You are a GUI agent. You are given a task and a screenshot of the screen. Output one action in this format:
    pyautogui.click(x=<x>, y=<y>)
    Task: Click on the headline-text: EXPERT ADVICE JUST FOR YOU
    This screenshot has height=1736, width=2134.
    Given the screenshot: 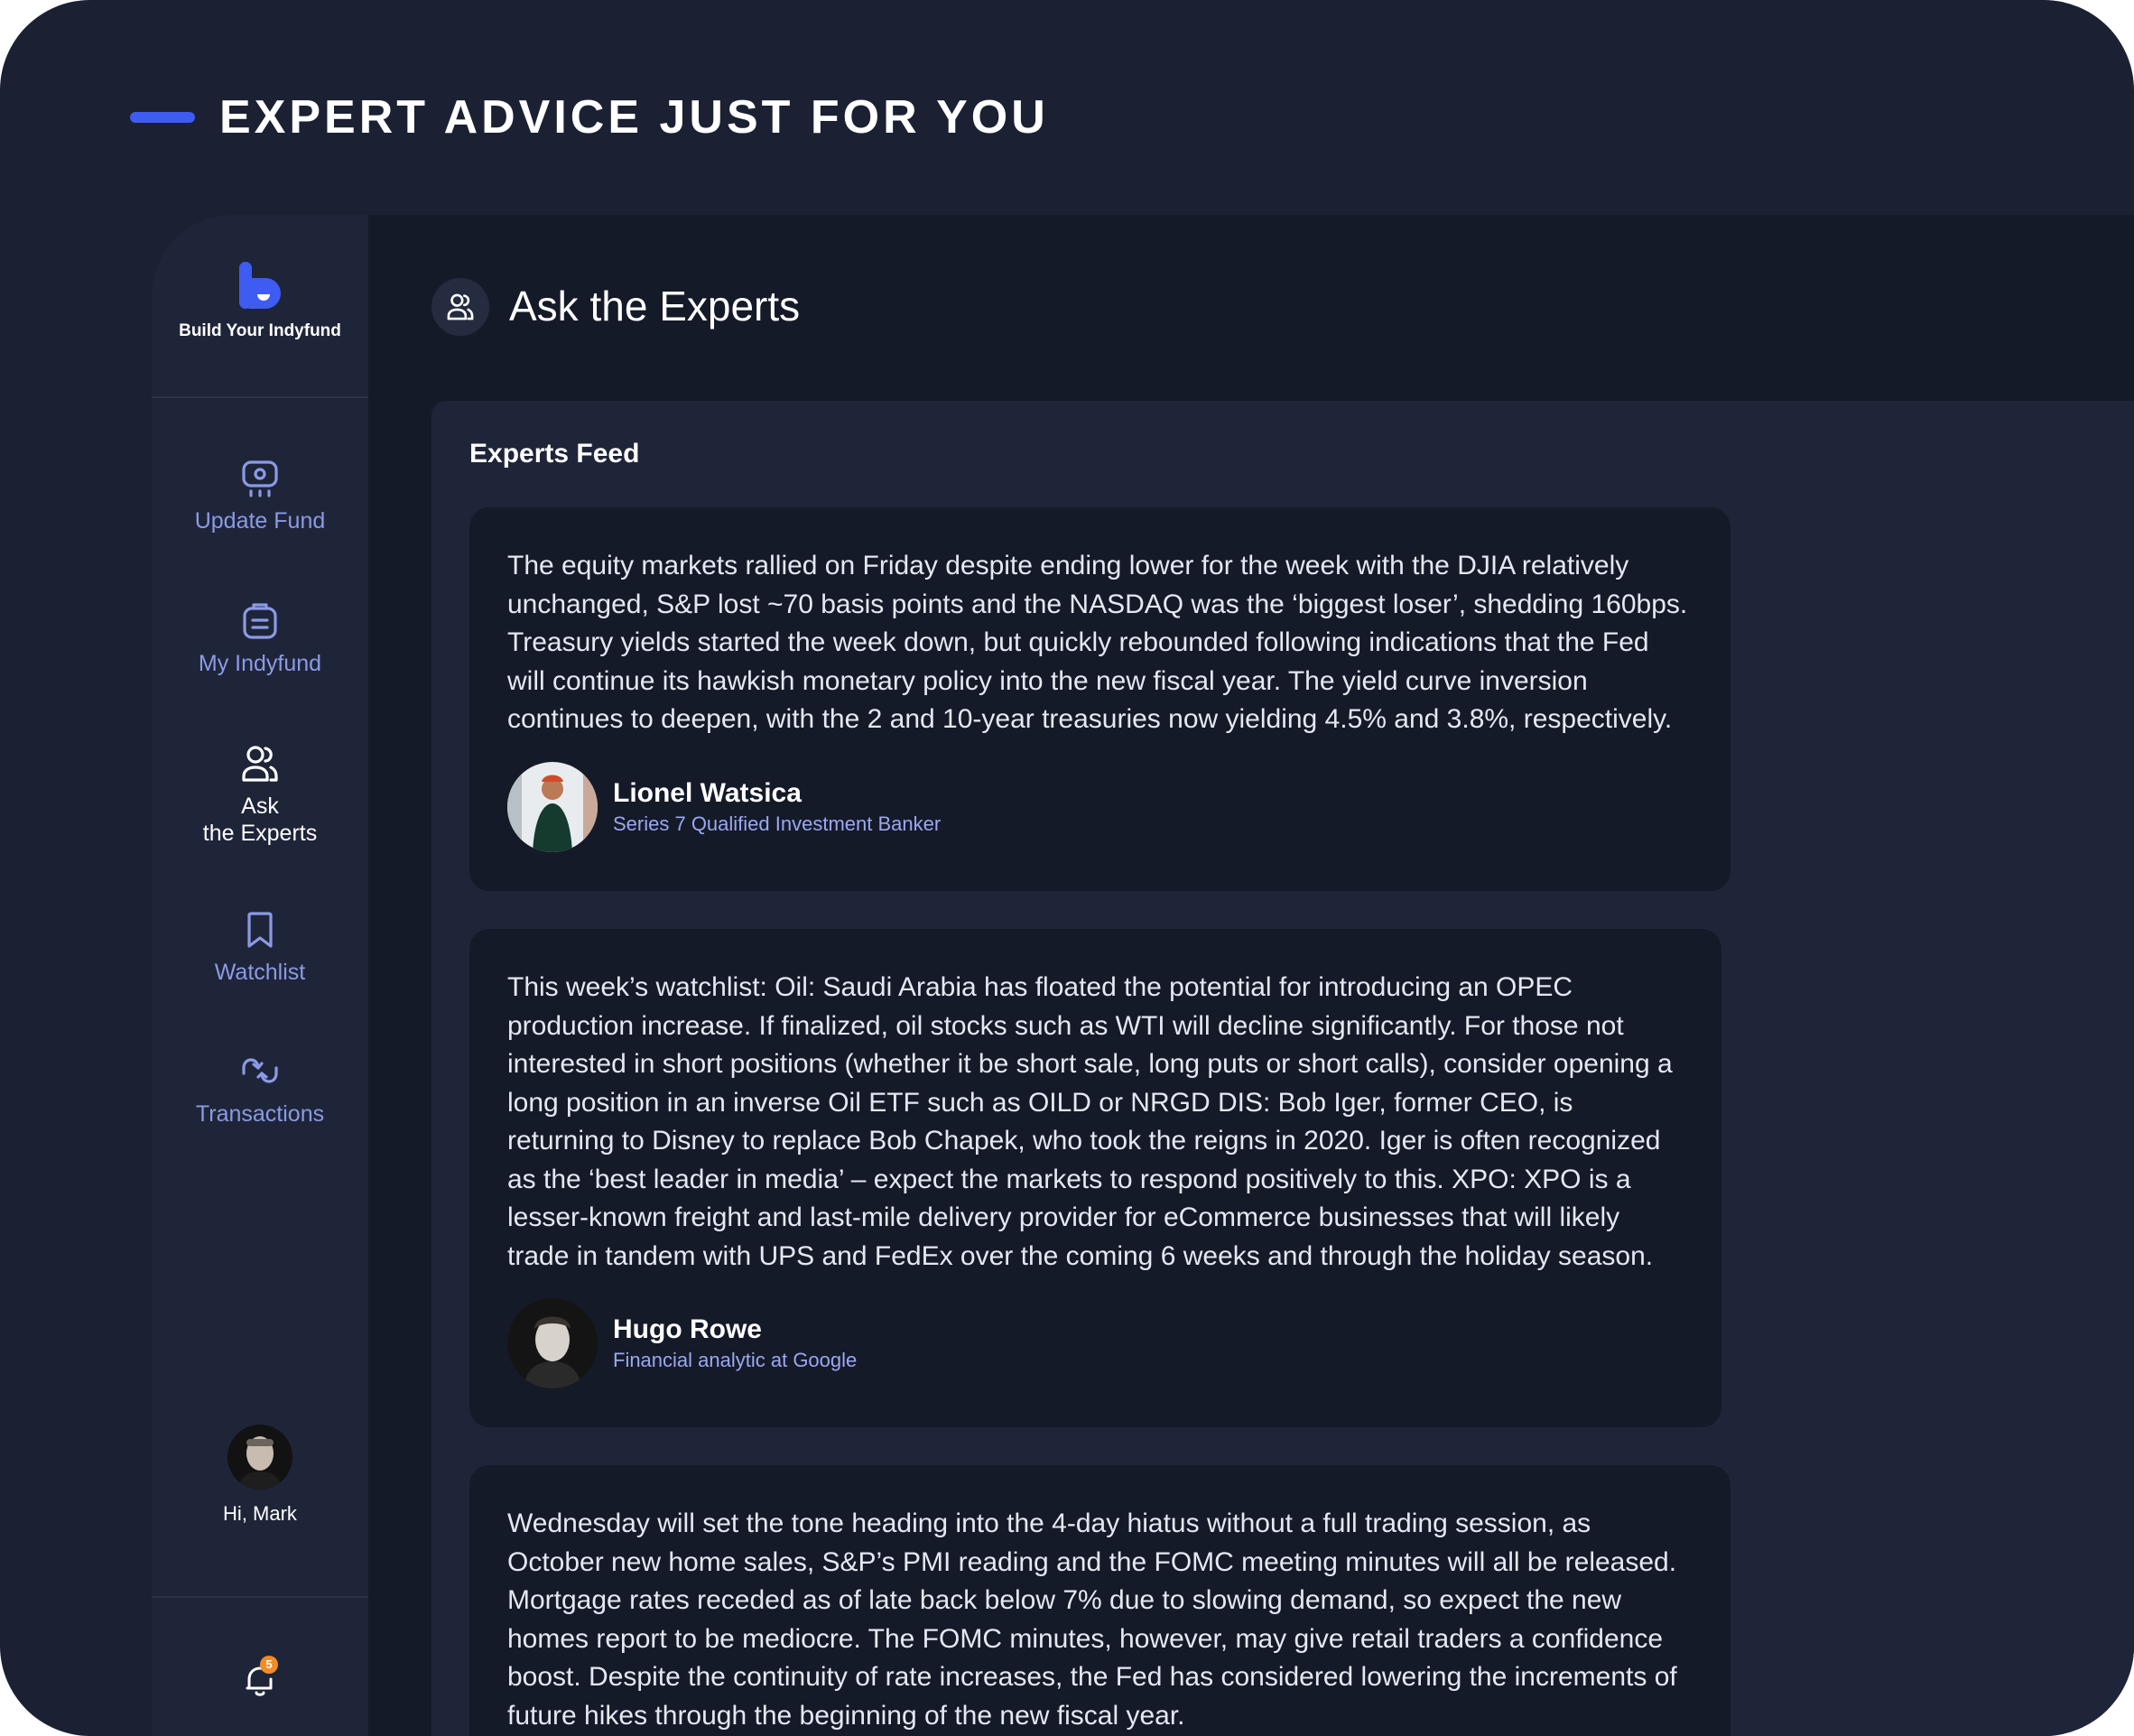 What is the action you would take?
    pyautogui.click(x=634, y=118)
    